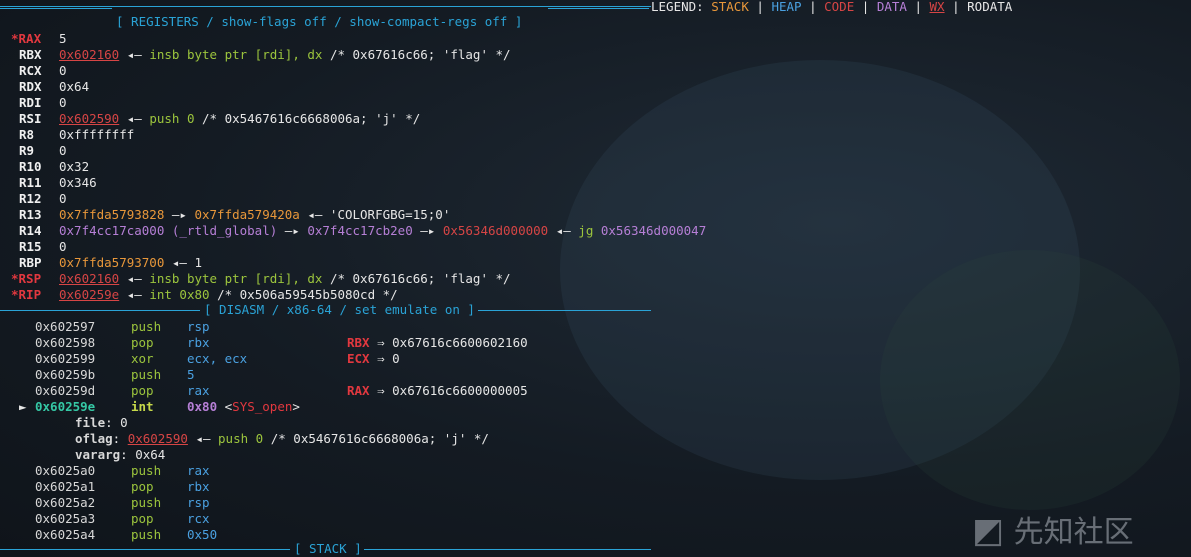  I want to click on legend-item-wx: WX, so click(937, 7).